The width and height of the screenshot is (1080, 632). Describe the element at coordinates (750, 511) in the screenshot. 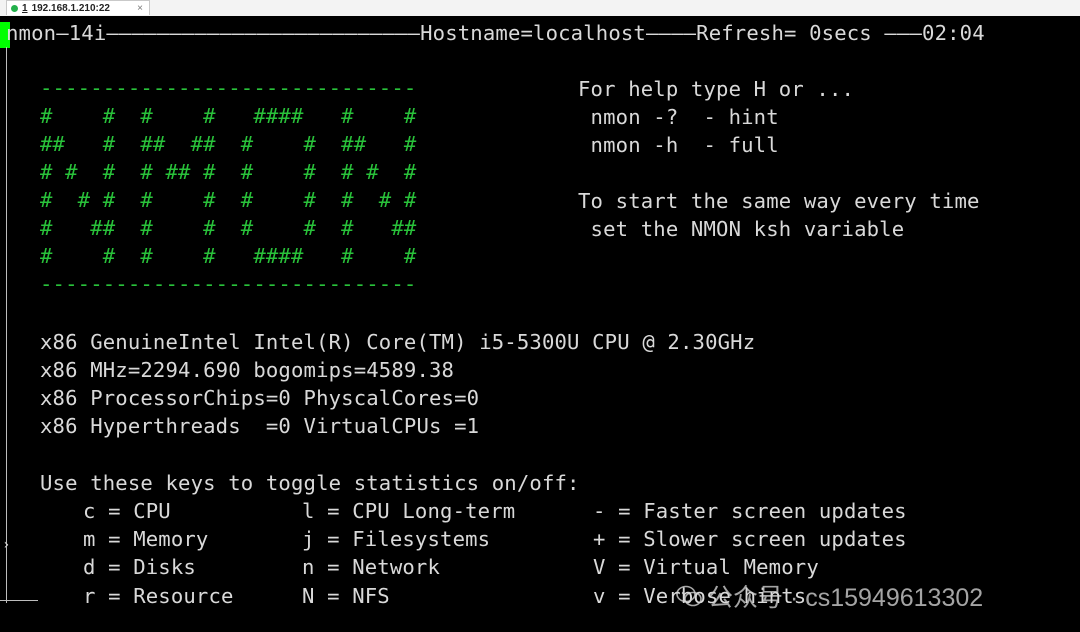

I see `key-hint: - = Faster screen updates` at that location.